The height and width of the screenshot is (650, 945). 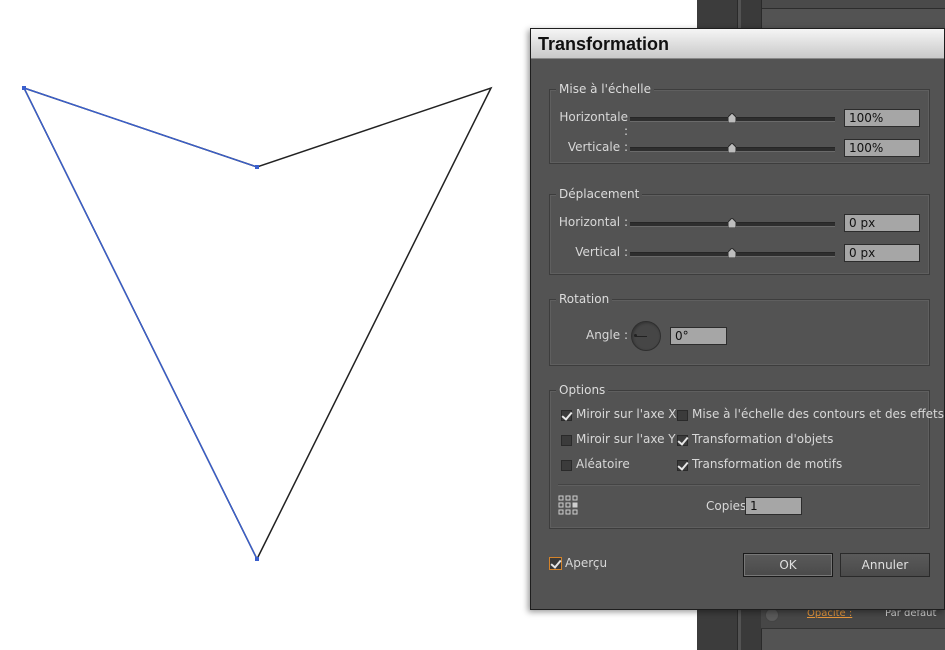 What do you see at coordinates (582, 390) in the screenshot?
I see `options-group-title: Options` at bounding box center [582, 390].